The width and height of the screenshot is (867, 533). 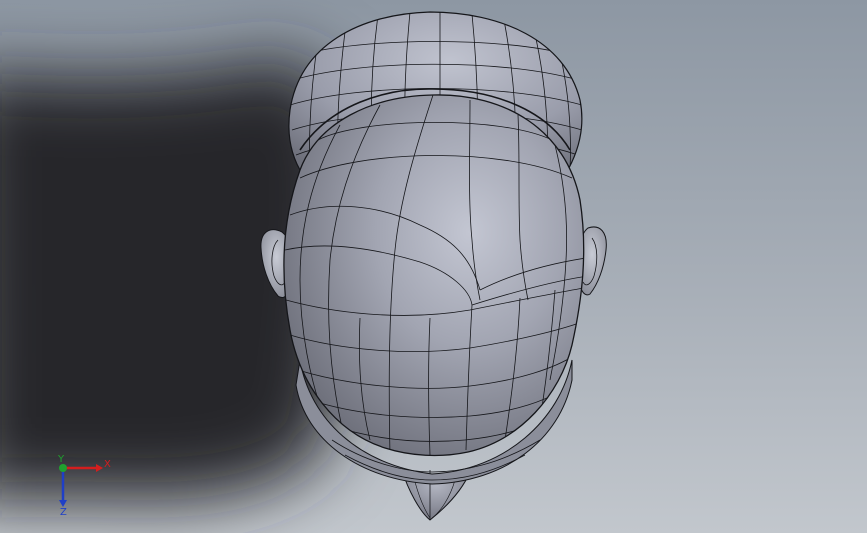 I want to click on z-axis-label: Z, so click(x=63, y=512).